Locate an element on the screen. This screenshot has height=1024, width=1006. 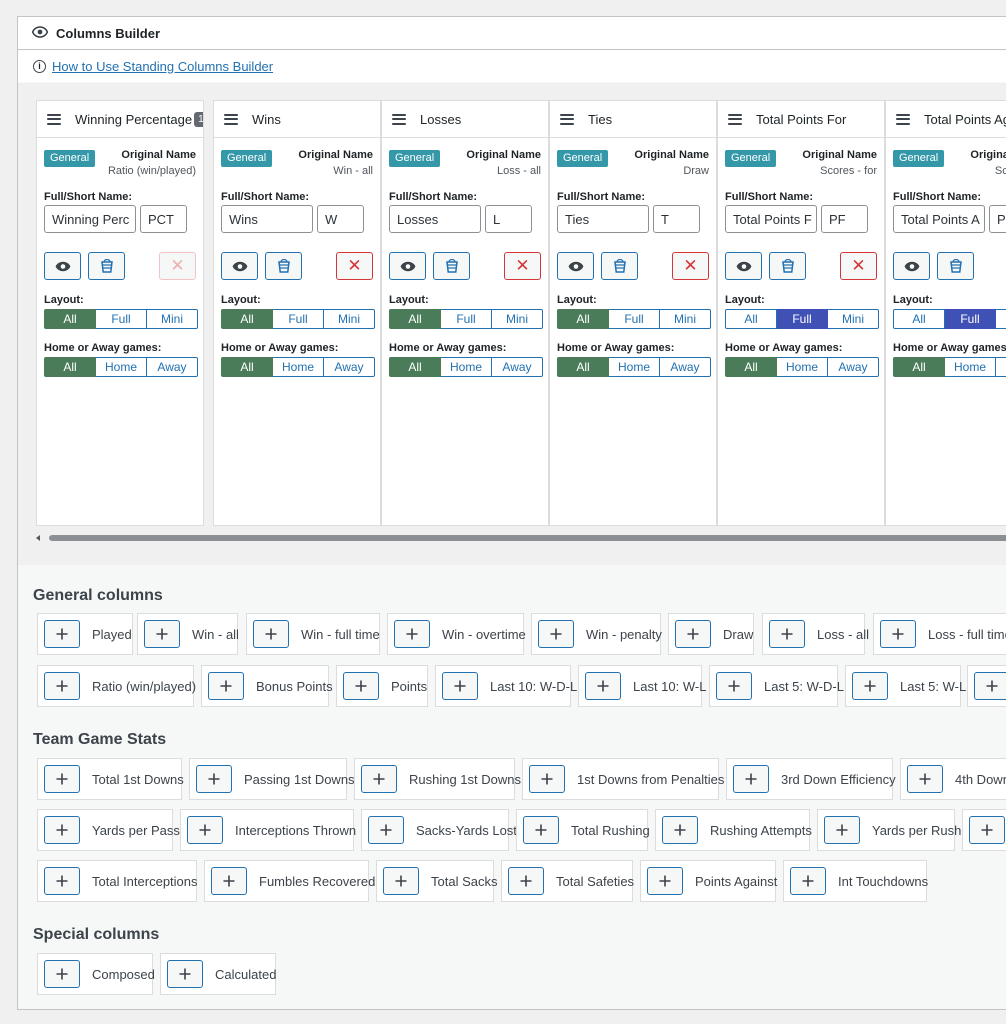
add-column-chip: Total 1st Downs is located at coordinates (110, 779).